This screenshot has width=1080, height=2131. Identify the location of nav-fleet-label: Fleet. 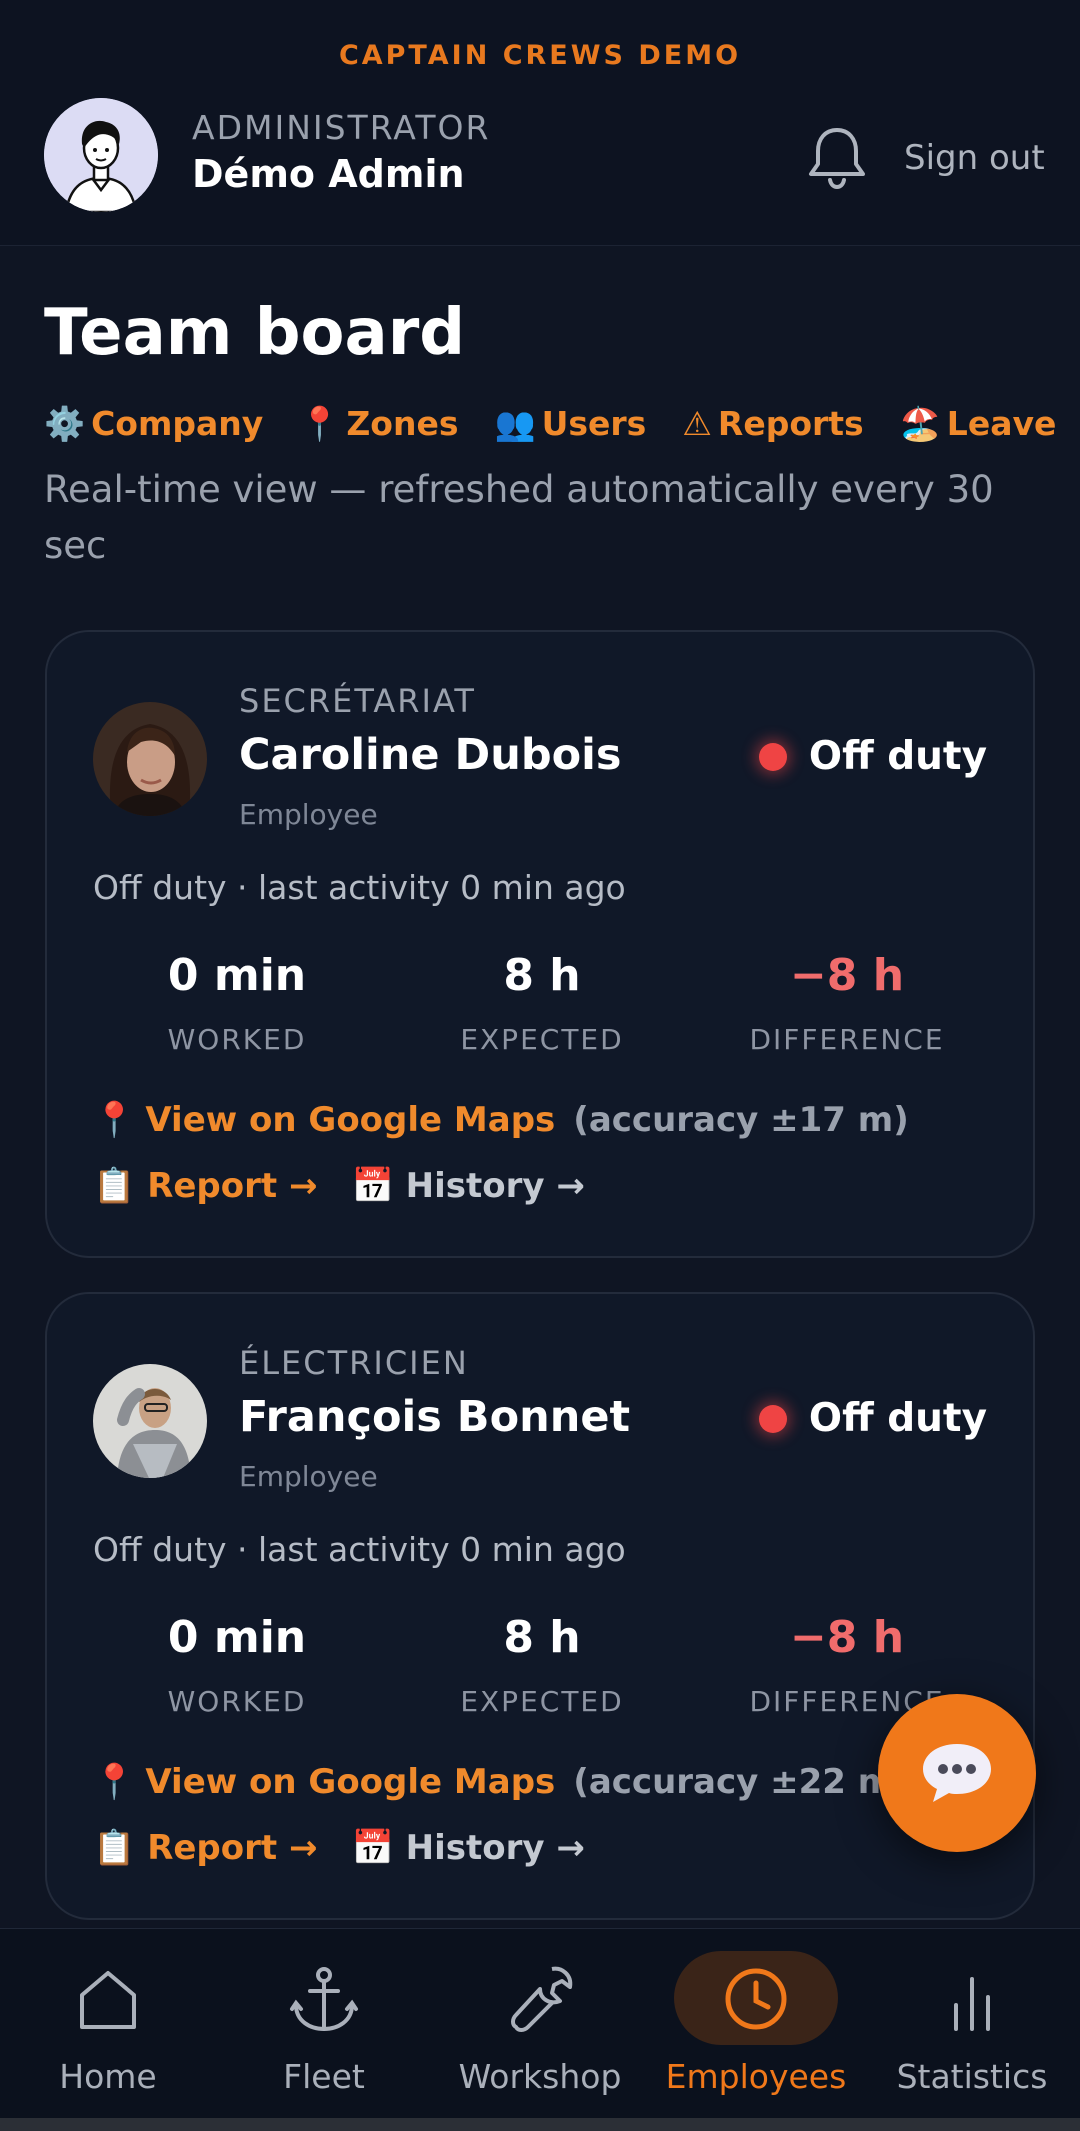
(324, 2076).